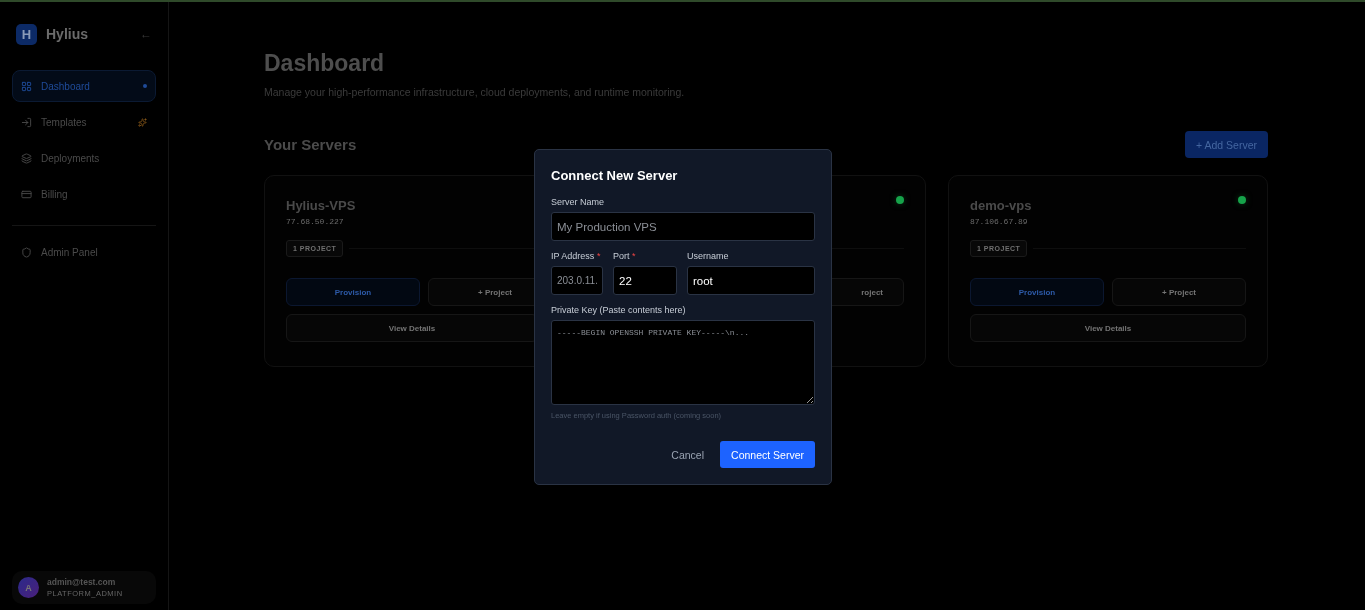 Image resolution: width=1365 pixels, height=610 pixels. What do you see at coordinates (683, 226) in the screenshot?
I see `input-field: My Production VPS` at bounding box center [683, 226].